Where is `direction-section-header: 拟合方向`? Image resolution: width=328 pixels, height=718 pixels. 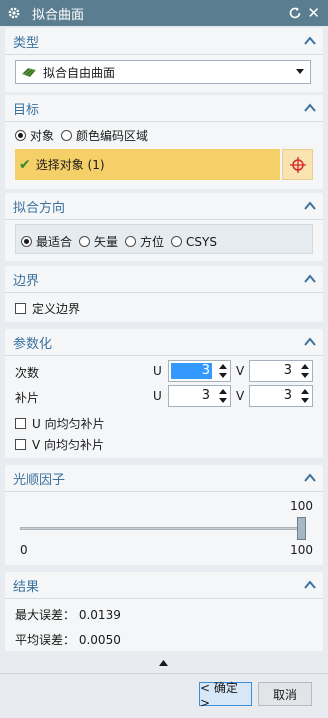
direction-section-header: 拟合方向 is located at coordinates (164, 206).